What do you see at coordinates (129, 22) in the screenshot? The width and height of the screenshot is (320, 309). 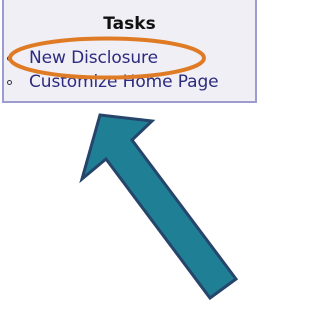 I see `tasks-title: Tasks` at bounding box center [129, 22].